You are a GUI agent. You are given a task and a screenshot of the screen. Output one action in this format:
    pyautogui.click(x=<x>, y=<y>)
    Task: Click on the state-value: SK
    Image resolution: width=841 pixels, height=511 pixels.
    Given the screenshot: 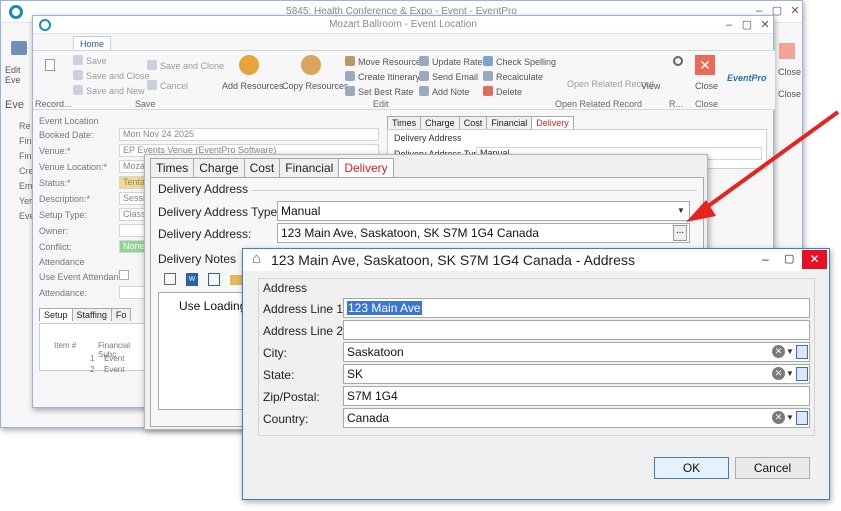 What is the action you would take?
    pyautogui.click(x=355, y=374)
    